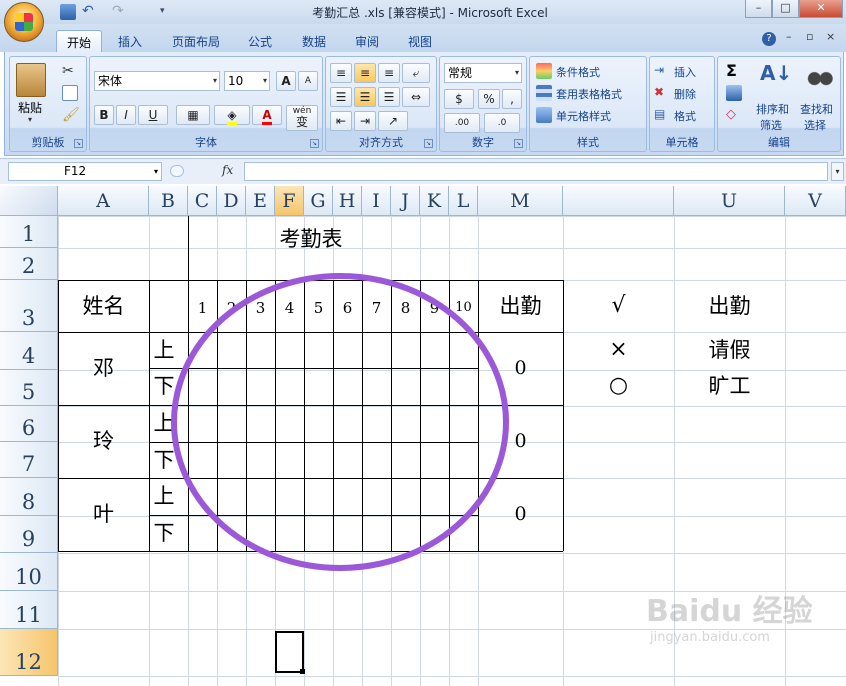 The height and width of the screenshot is (686, 846). What do you see at coordinates (85, 171) in the screenshot?
I see `name-box: F12 ▾` at bounding box center [85, 171].